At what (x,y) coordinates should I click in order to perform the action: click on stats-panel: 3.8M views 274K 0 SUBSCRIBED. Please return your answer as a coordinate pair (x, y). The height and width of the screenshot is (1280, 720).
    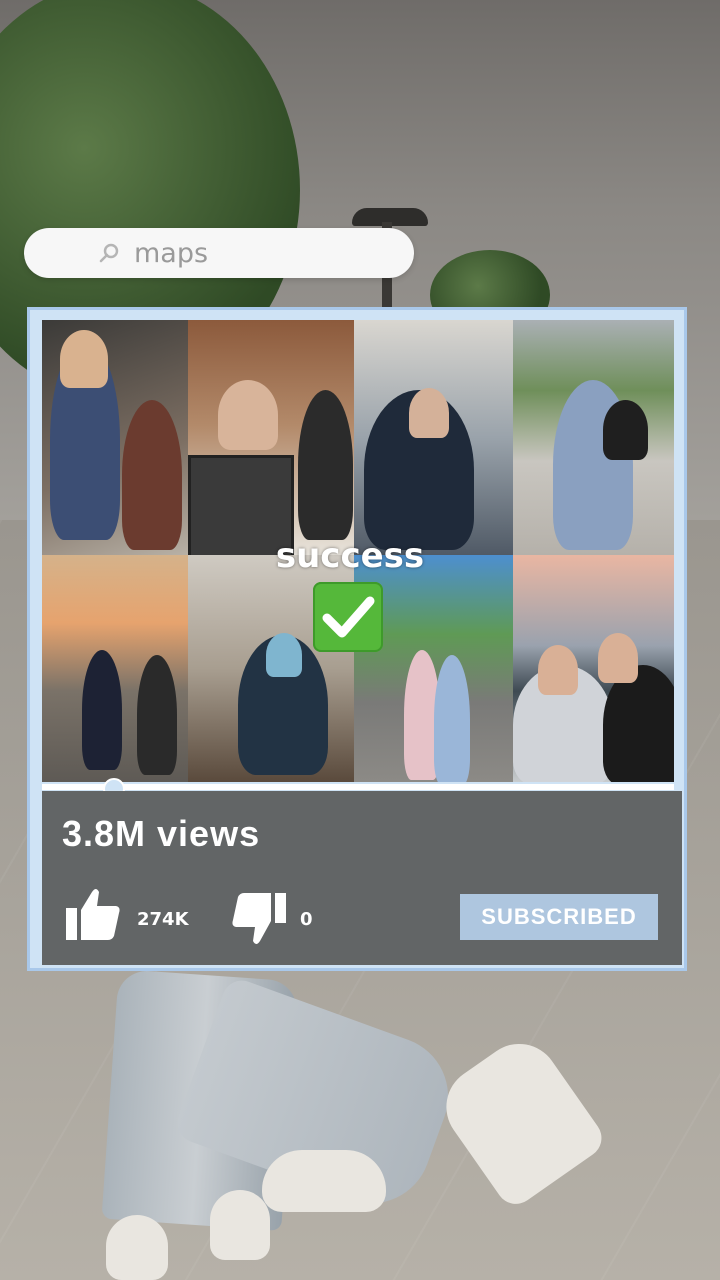
    Looking at the image, I should click on (362, 878).